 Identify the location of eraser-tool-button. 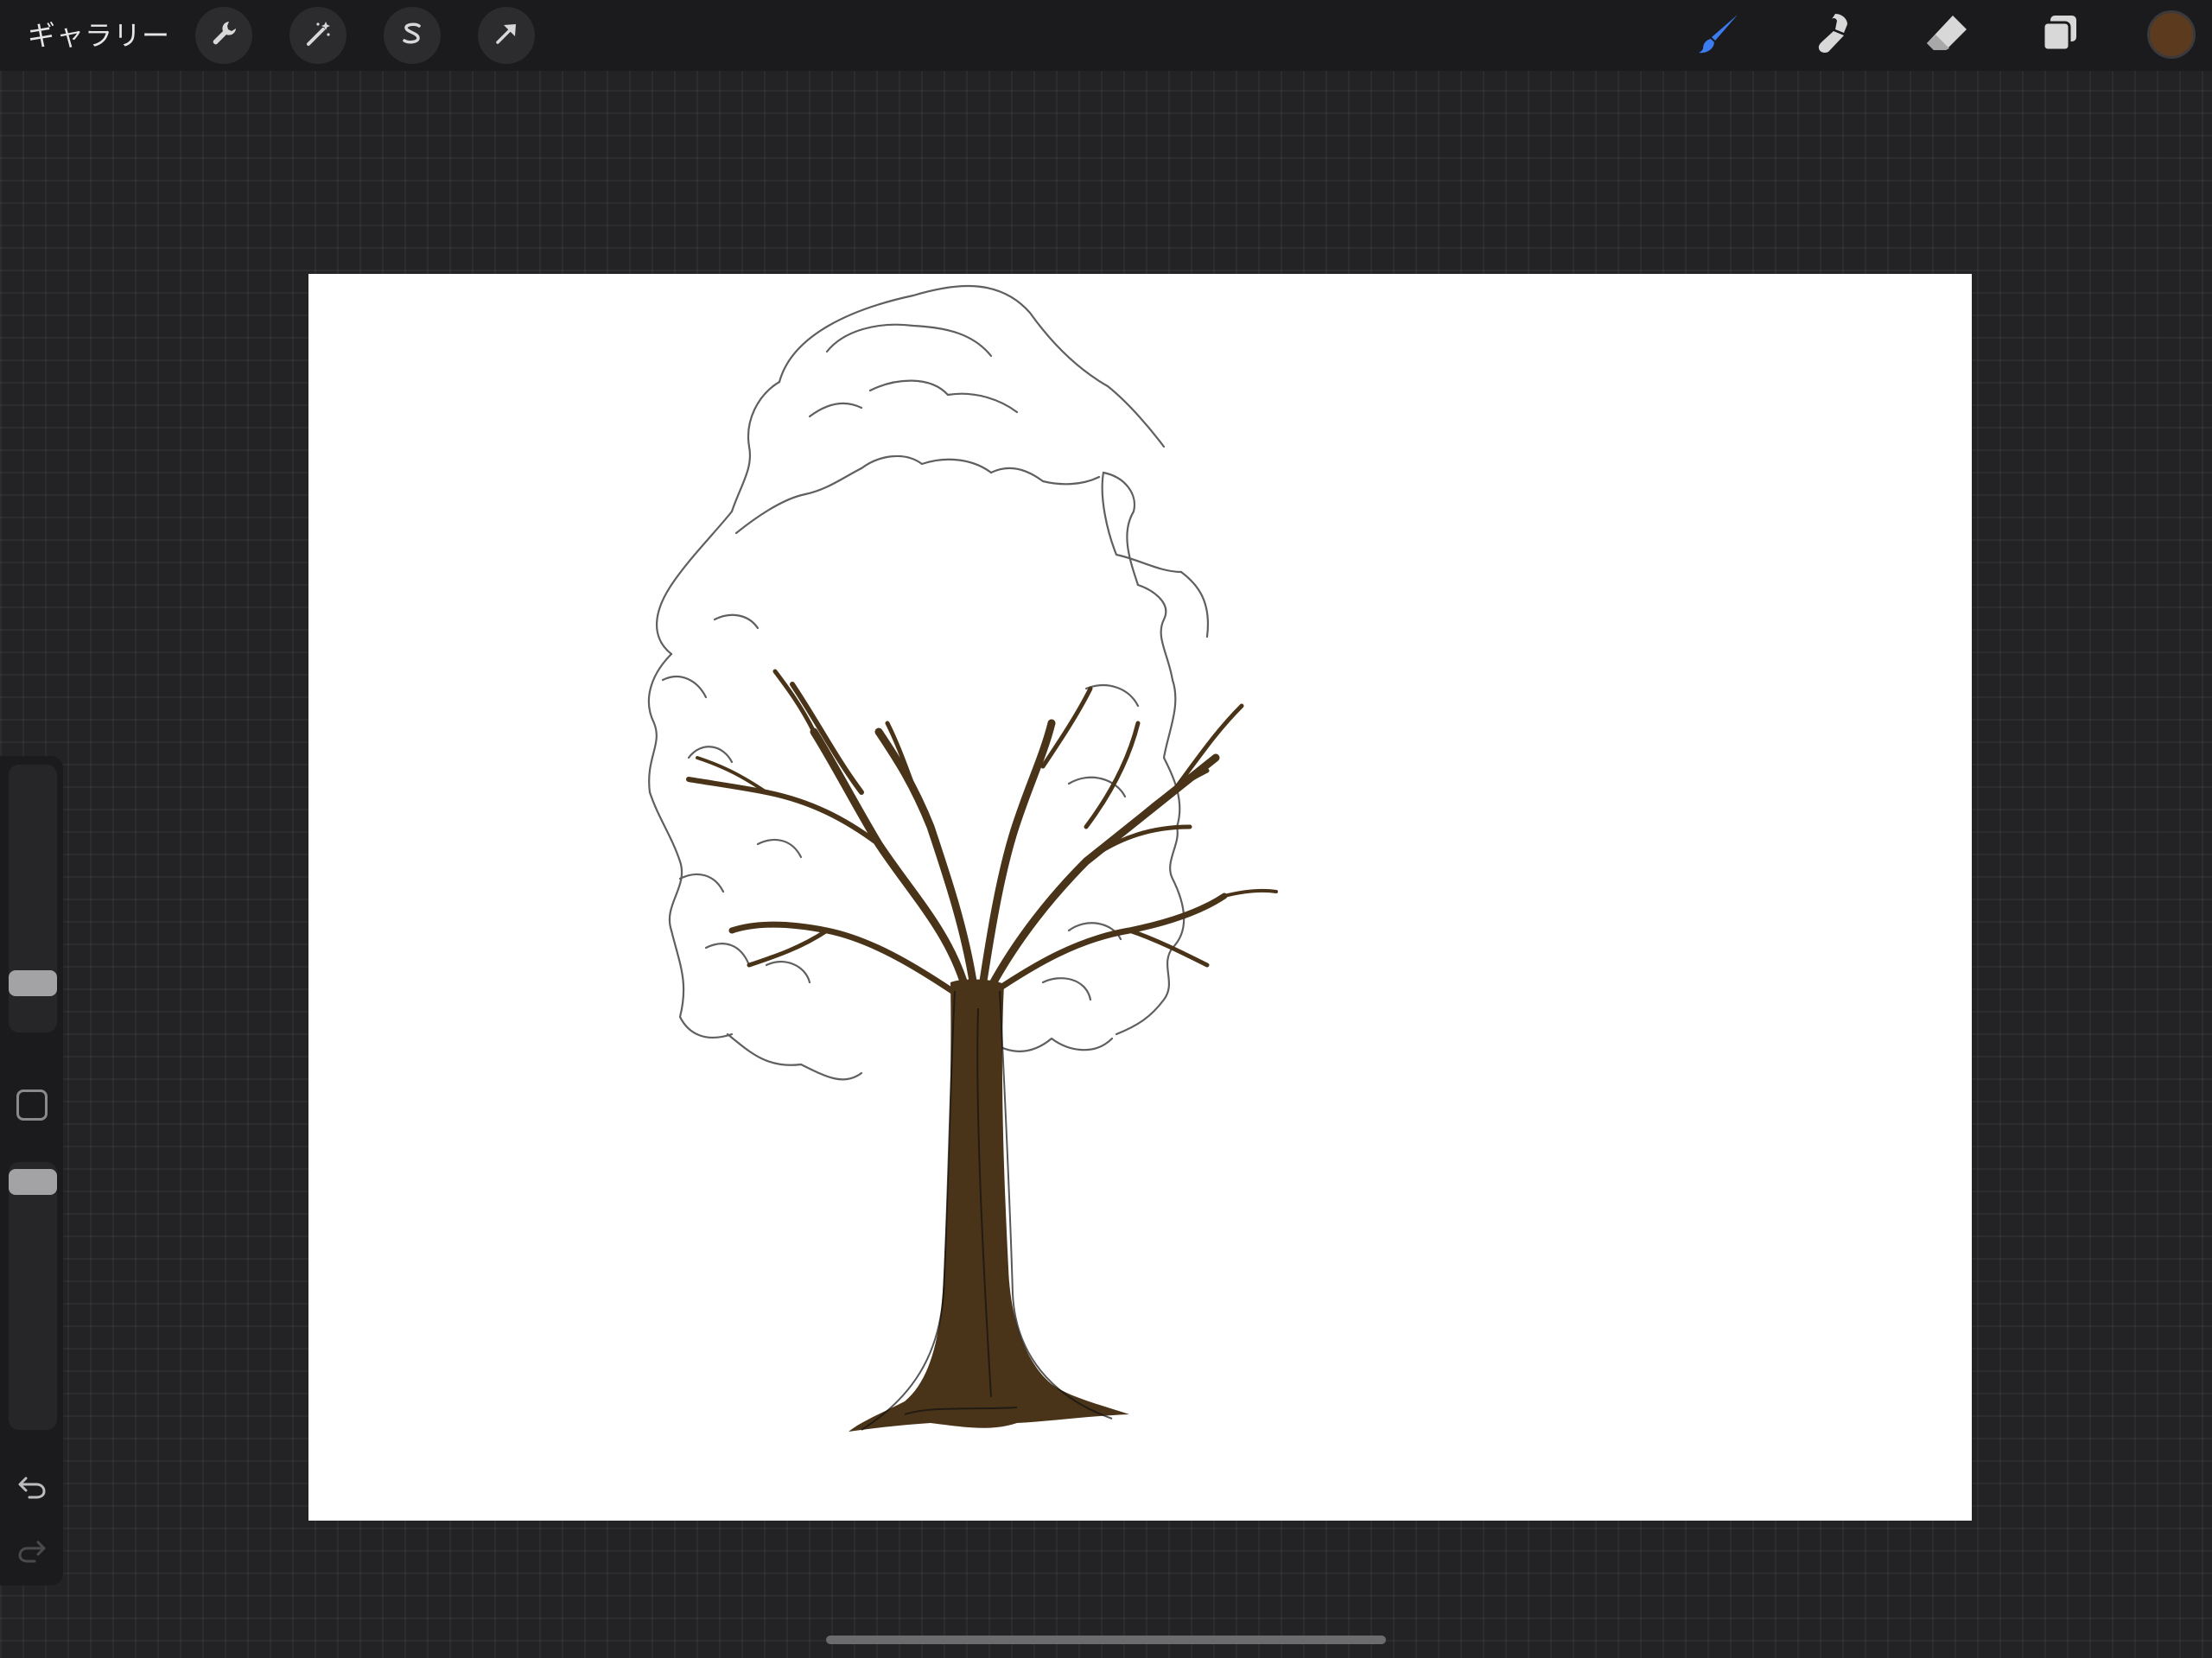
(1946, 35).